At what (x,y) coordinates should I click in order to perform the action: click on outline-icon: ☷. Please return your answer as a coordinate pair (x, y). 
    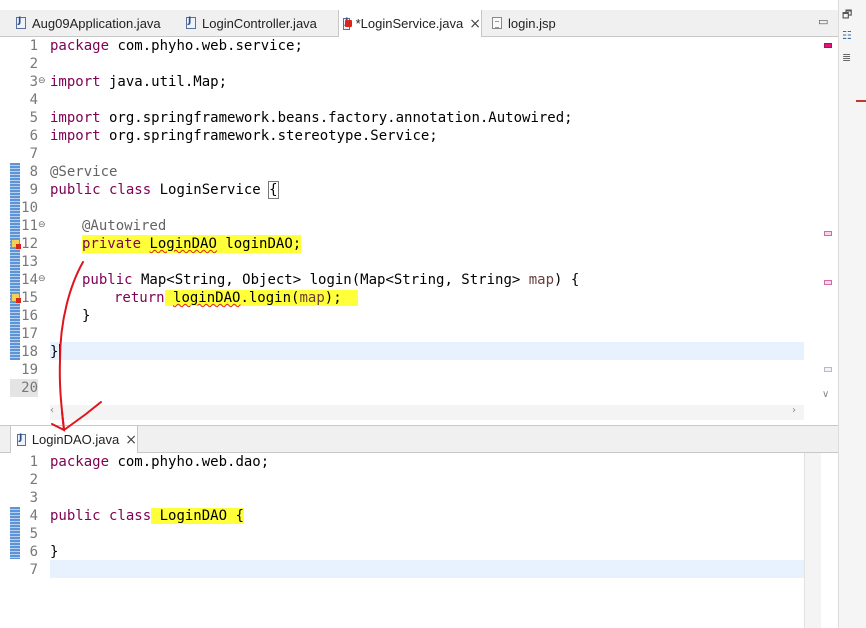
    Looking at the image, I should click on (848, 36).